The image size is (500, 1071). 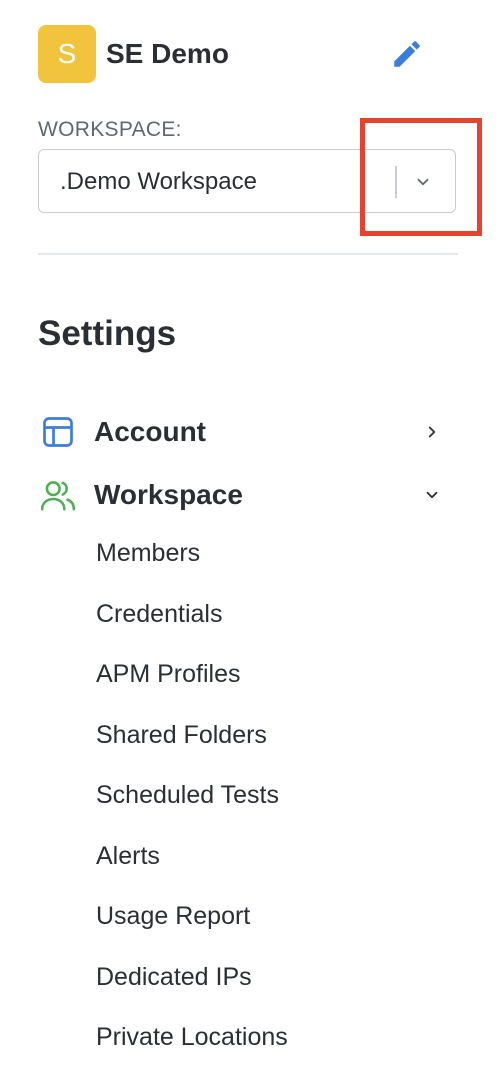 I want to click on submenu-item-credentials: Credentials, so click(x=192, y=622).